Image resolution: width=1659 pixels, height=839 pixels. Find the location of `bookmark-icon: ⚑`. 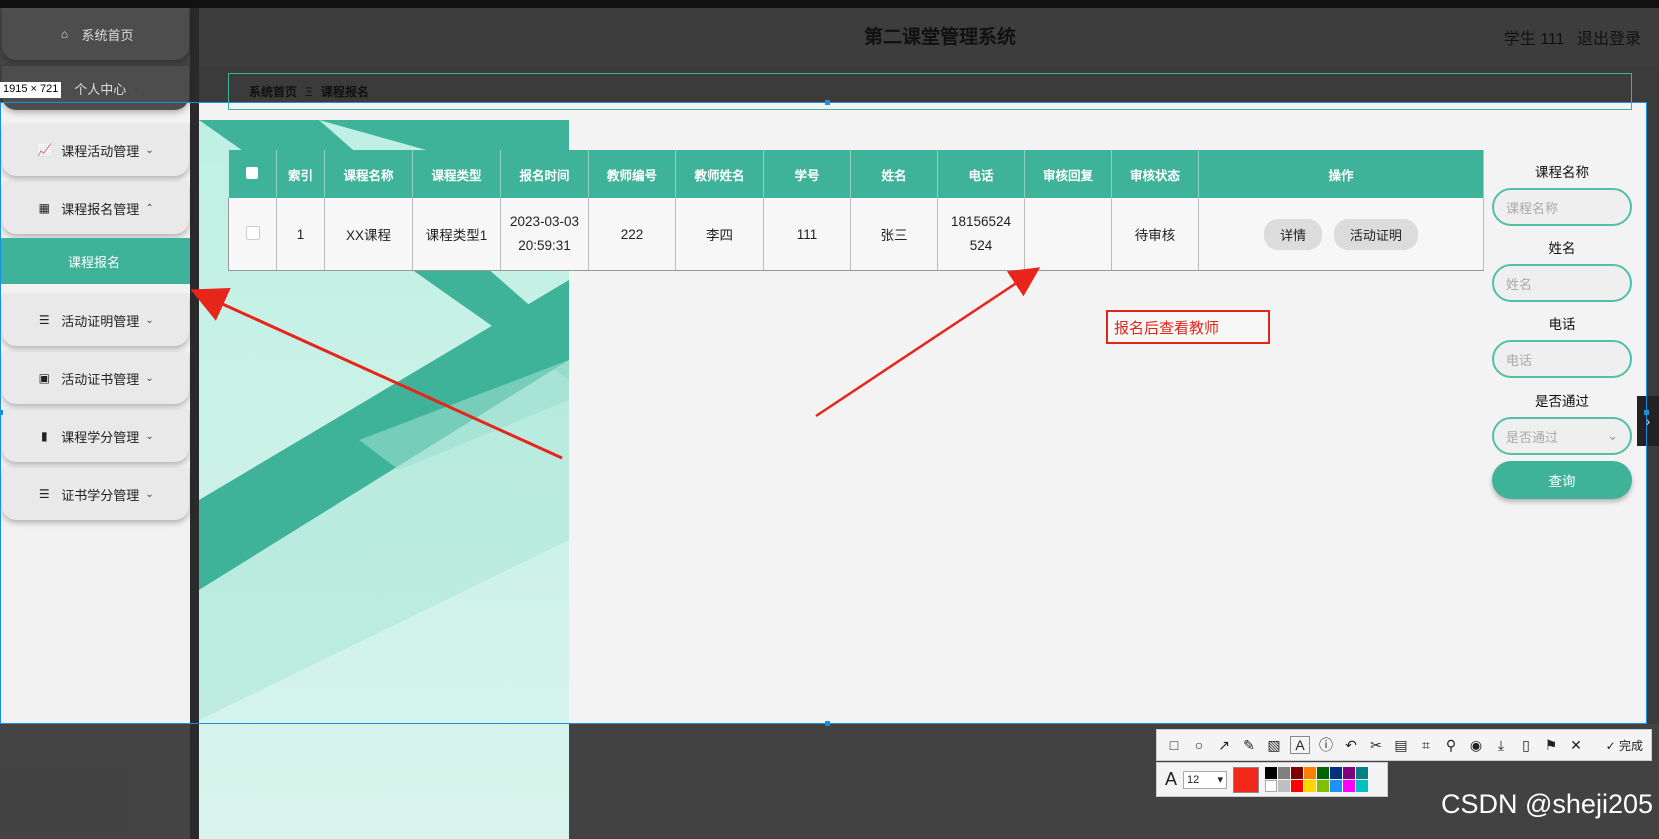

bookmark-icon: ⚑ is located at coordinates (1551, 745).